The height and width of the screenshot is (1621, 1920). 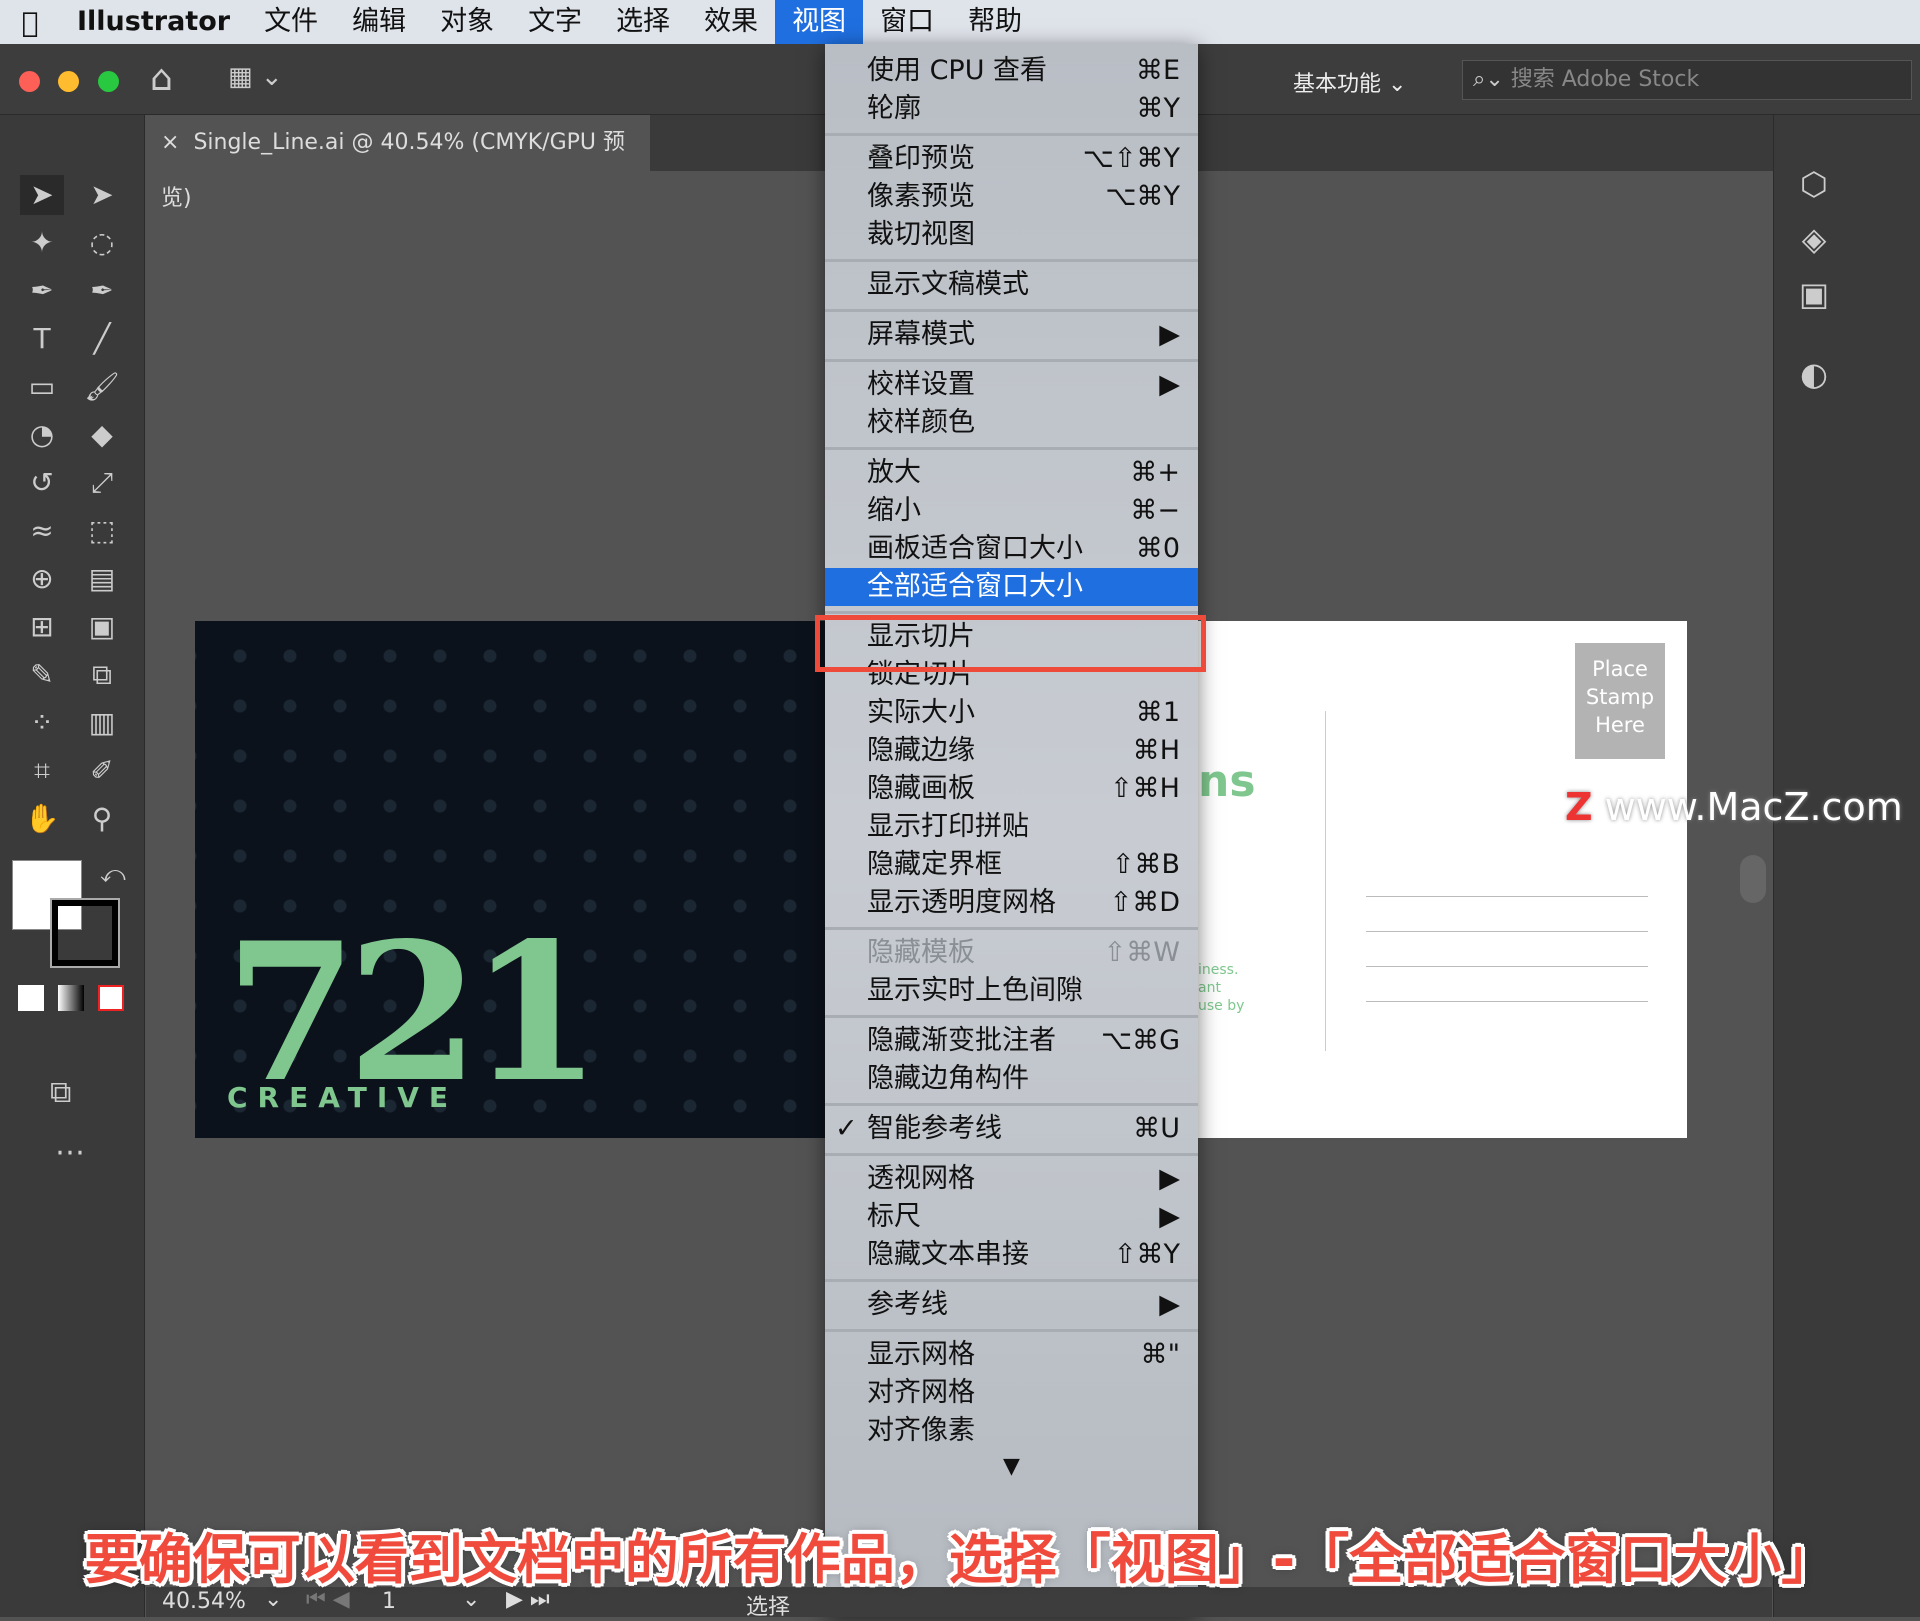 I want to click on zoom-window-button, so click(x=108, y=81).